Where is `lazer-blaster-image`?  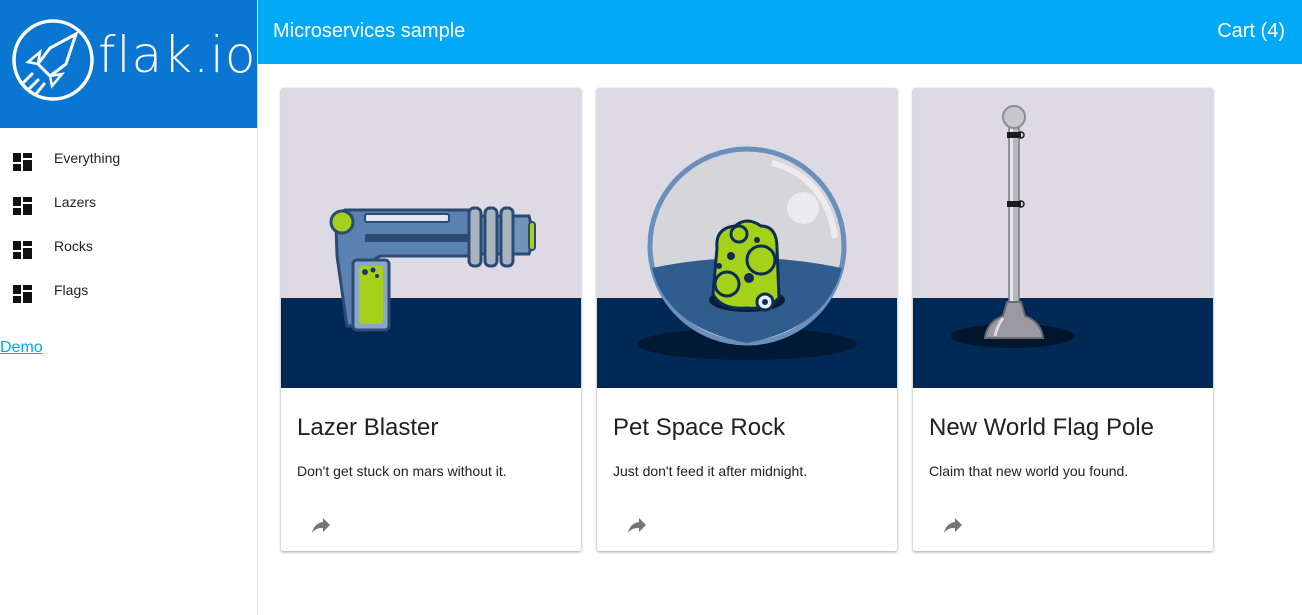
lazer-blaster-image is located at coordinates (431, 238).